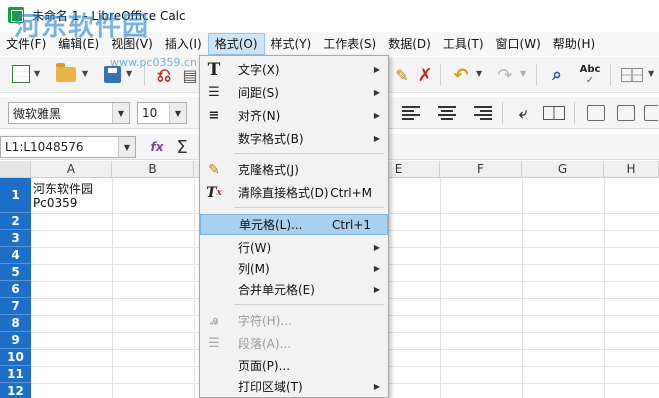 The image size is (659, 398). I want to click on column-header-b: B, so click(153, 169).